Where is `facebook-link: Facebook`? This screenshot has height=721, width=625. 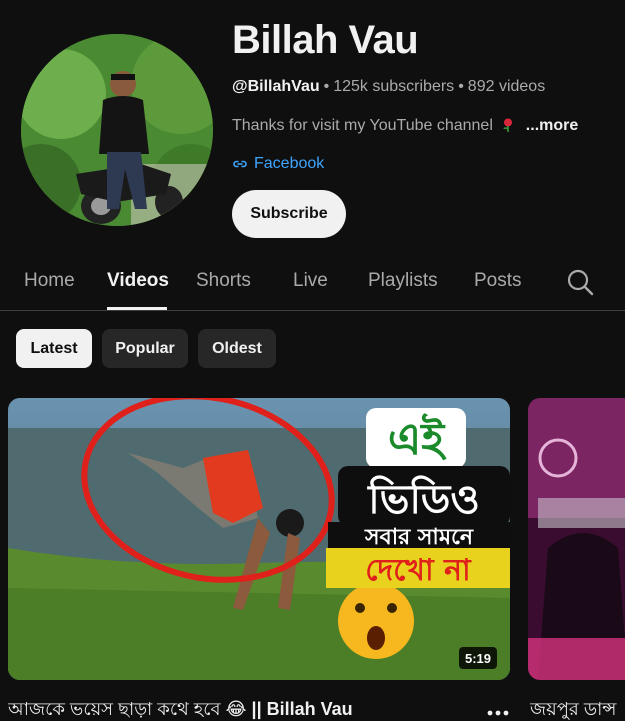
facebook-link: Facebook is located at coordinates (278, 164).